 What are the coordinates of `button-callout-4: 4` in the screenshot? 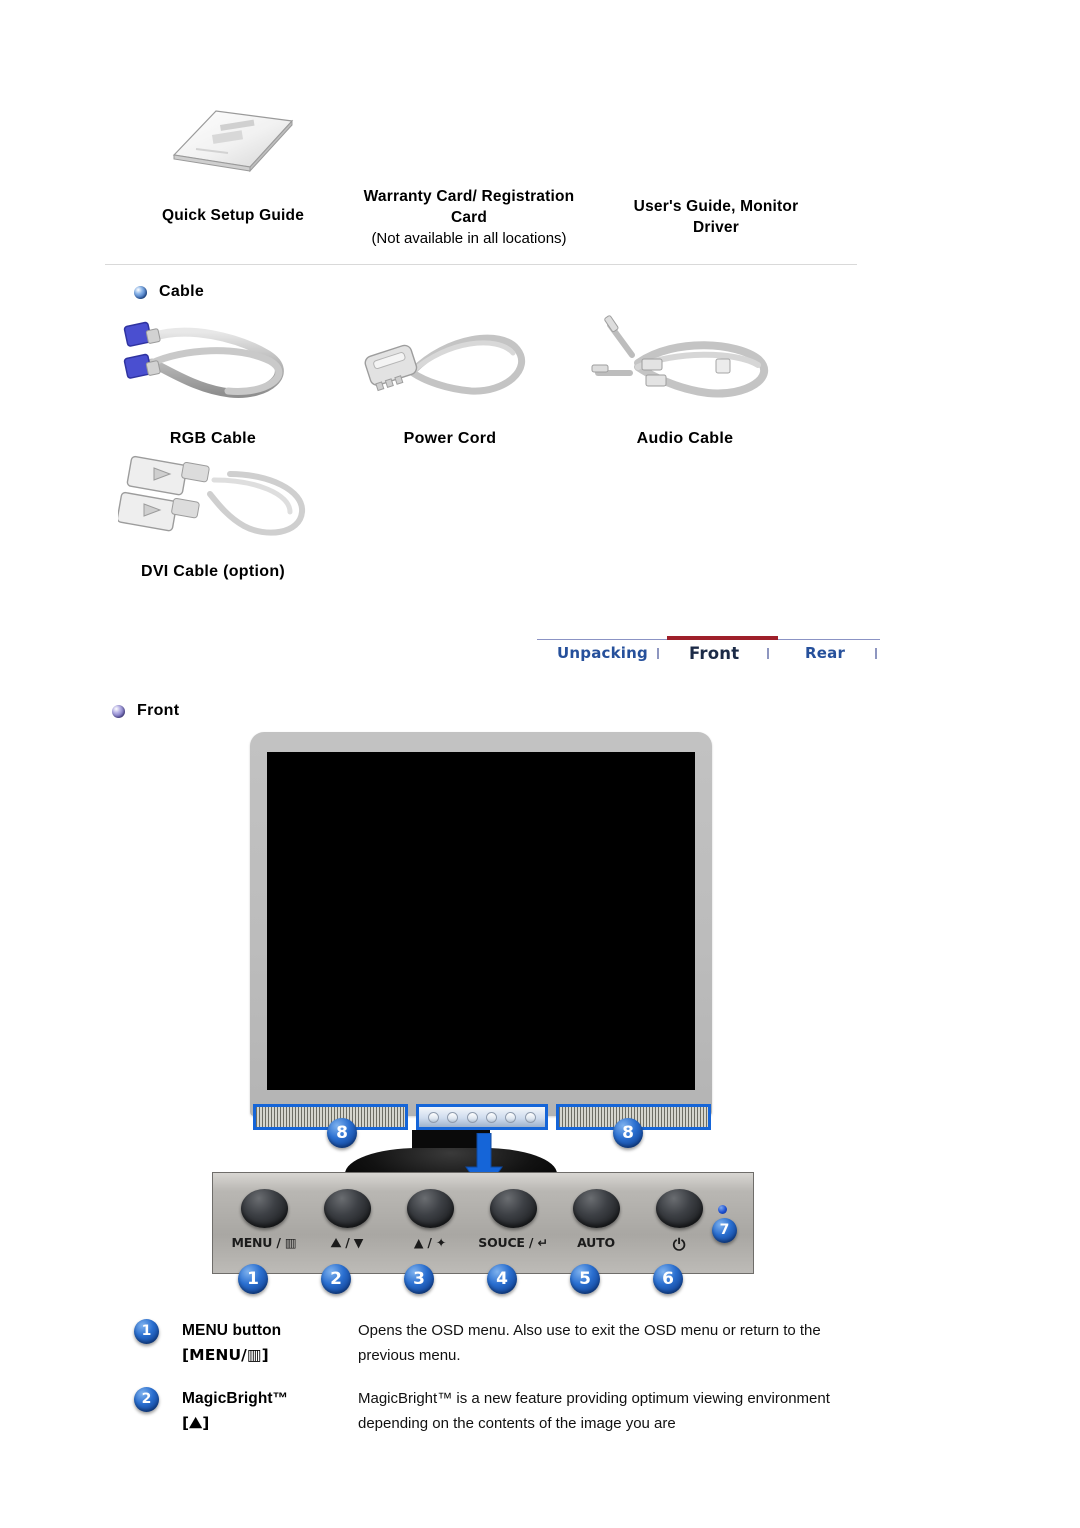 It's located at (502, 1279).